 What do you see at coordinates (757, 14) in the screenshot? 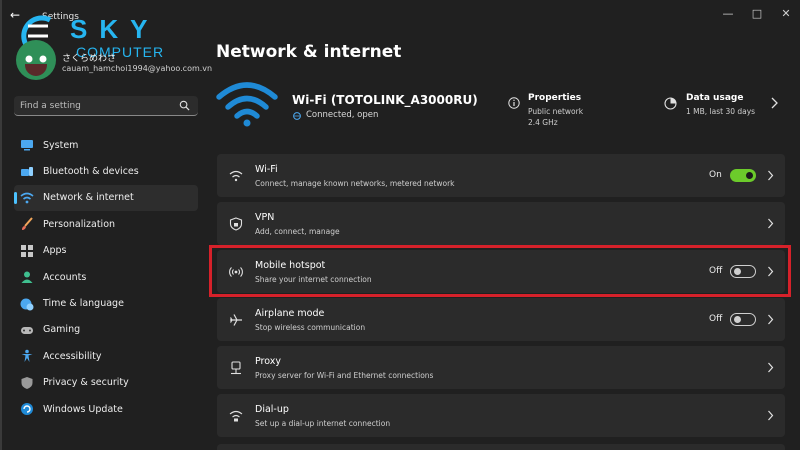
I see `maximize-button: □` at bounding box center [757, 14].